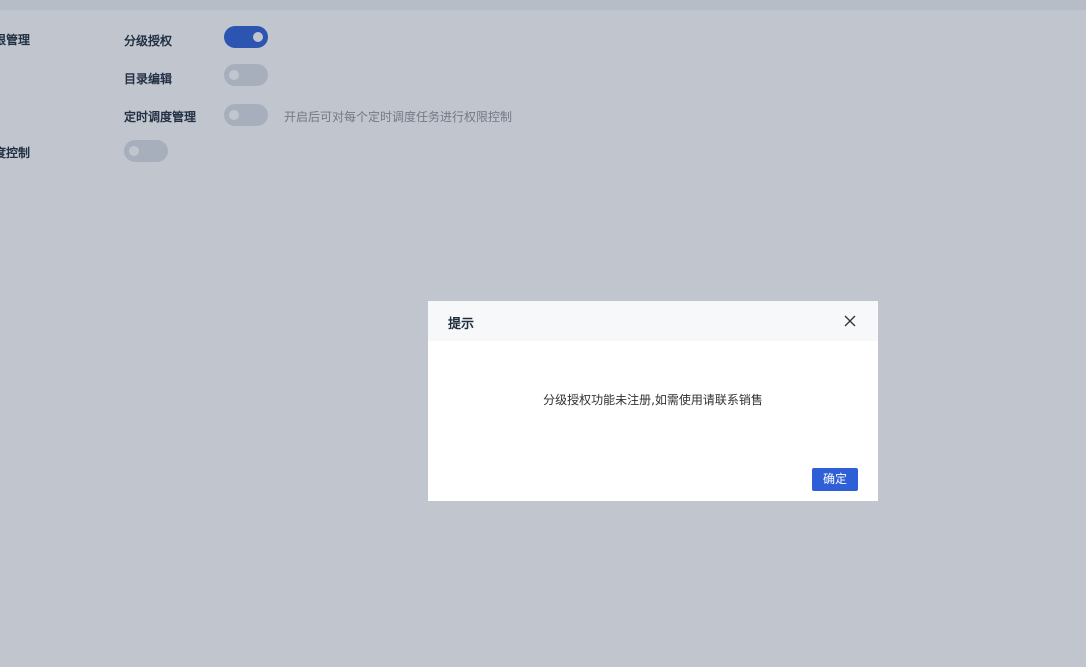 This screenshot has width=1086, height=667. I want to click on confirm-button: 确定, so click(835, 479).